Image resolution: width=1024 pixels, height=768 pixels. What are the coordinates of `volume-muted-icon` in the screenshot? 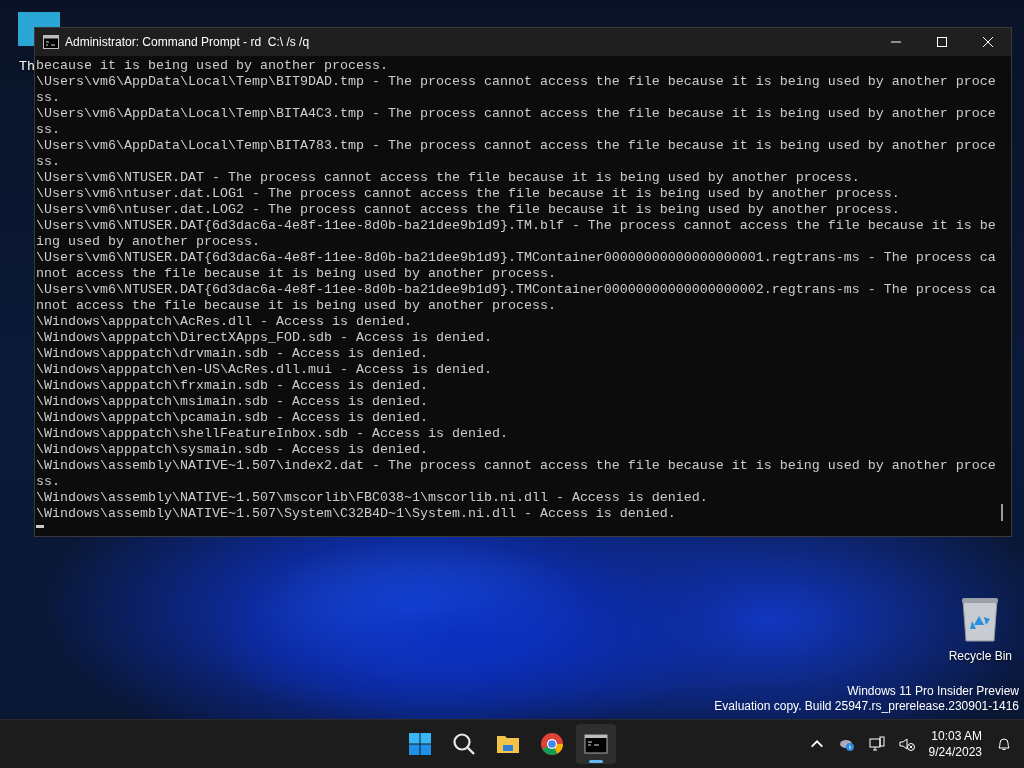 It's located at (906, 744).